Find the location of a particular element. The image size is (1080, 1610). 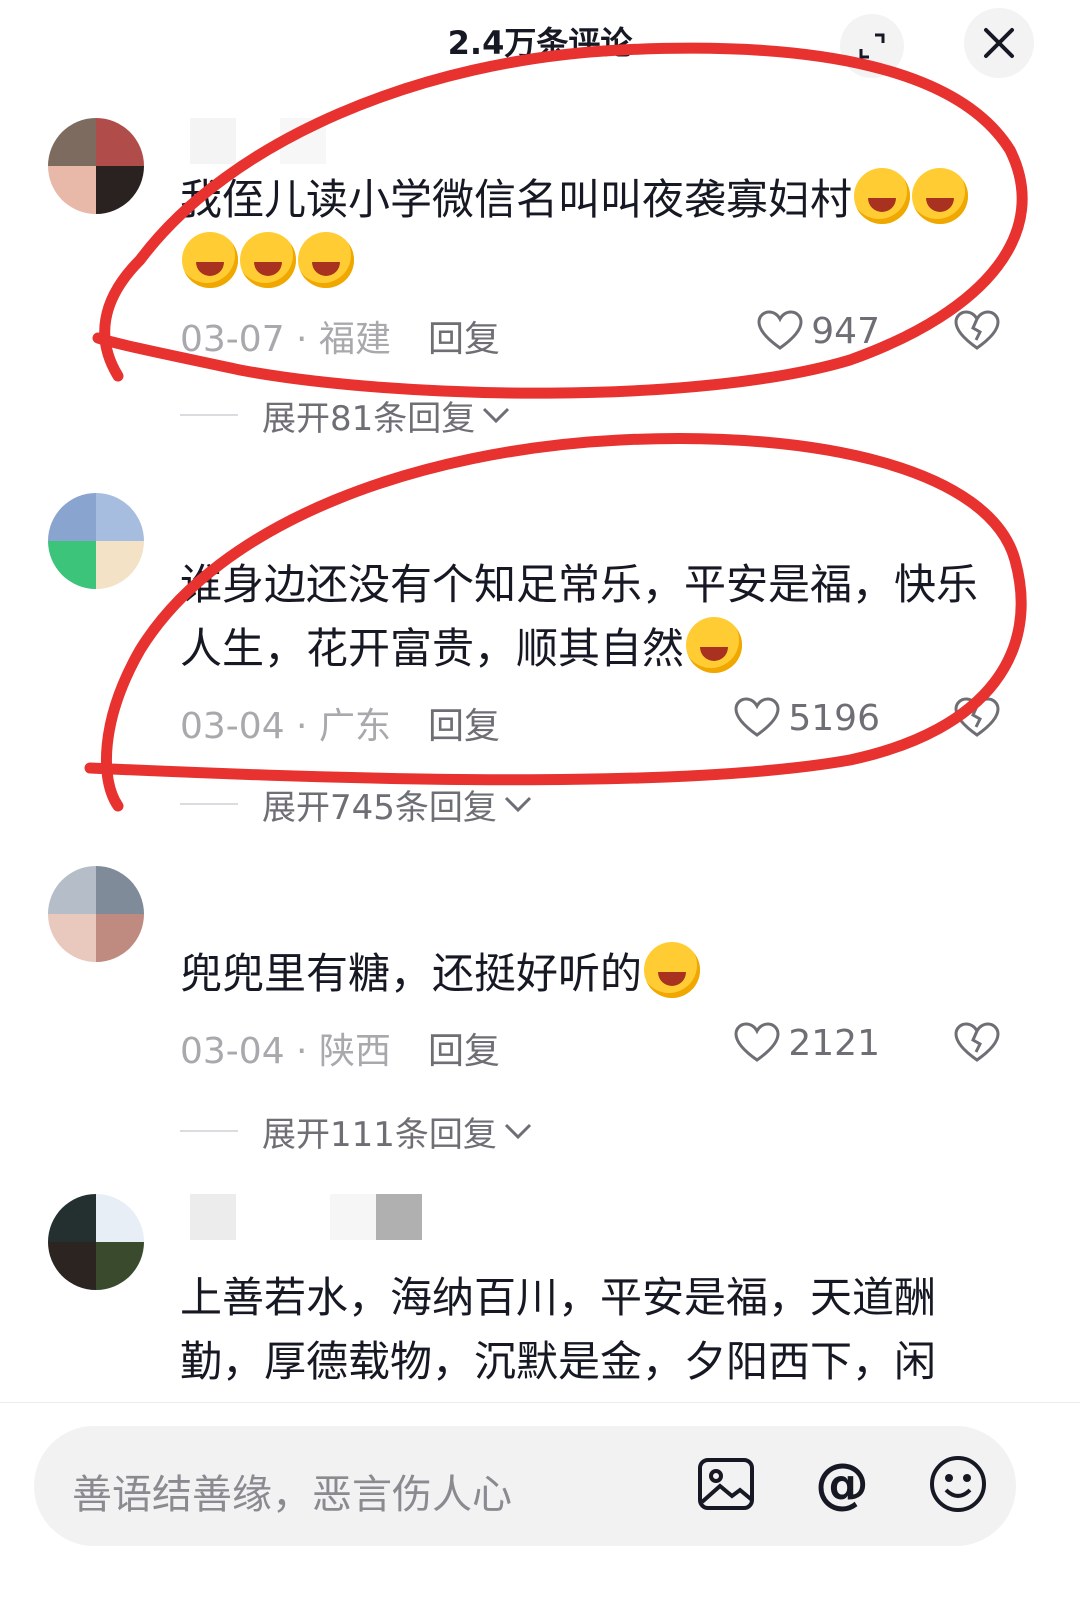

like-count: 5196 is located at coordinates (834, 718).